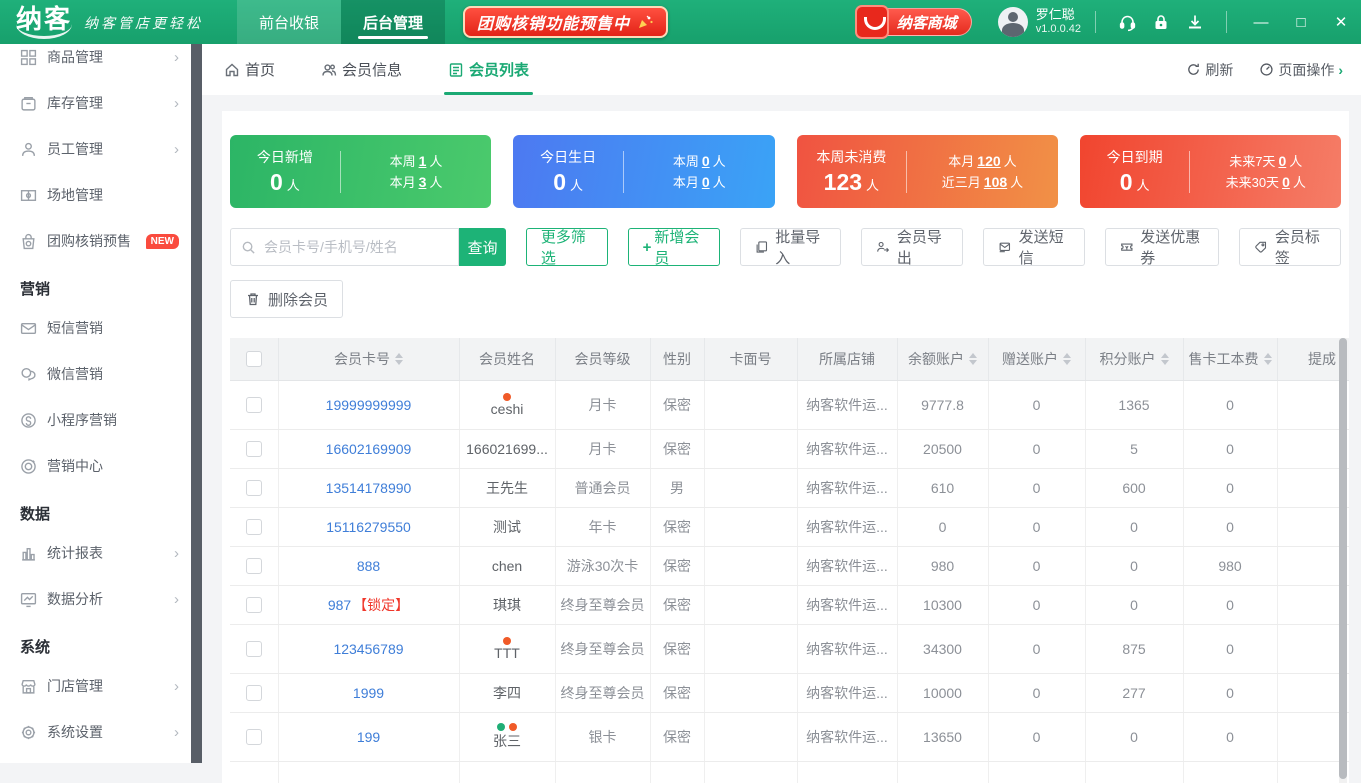 The image size is (1361, 783). Describe the element at coordinates (95, 241) in the screenshot. I see `sidebar-item-groupbuy: 团购核销预售 NEW` at that location.